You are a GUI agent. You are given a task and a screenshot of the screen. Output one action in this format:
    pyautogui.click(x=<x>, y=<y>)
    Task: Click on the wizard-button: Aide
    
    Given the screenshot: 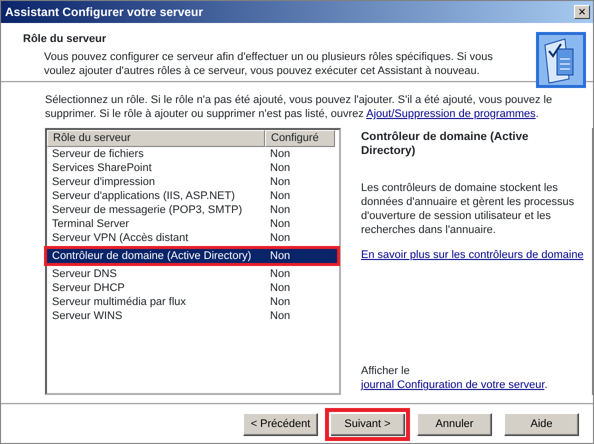 What is the action you would take?
    pyautogui.click(x=541, y=424)
    